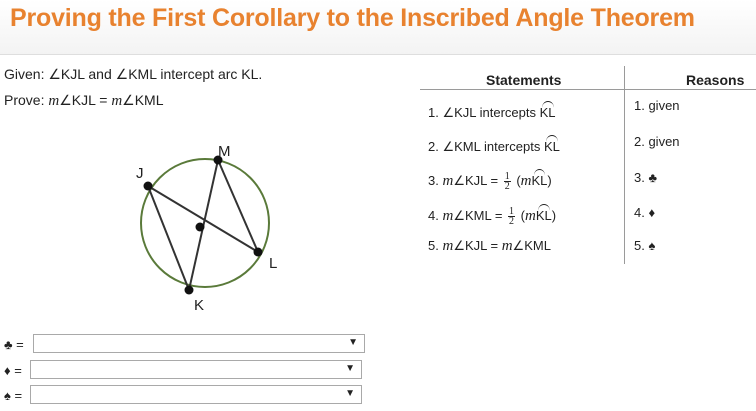  I want to click on statement-4: 4. m∠KML = 12 (mKL), so click(492, 215).